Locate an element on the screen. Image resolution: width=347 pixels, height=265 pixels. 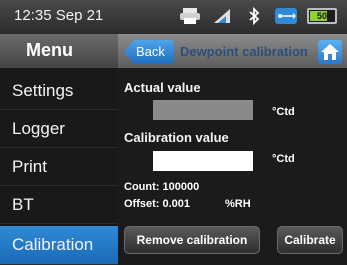
status-icons: 50 is located at coordinates (258, 16).